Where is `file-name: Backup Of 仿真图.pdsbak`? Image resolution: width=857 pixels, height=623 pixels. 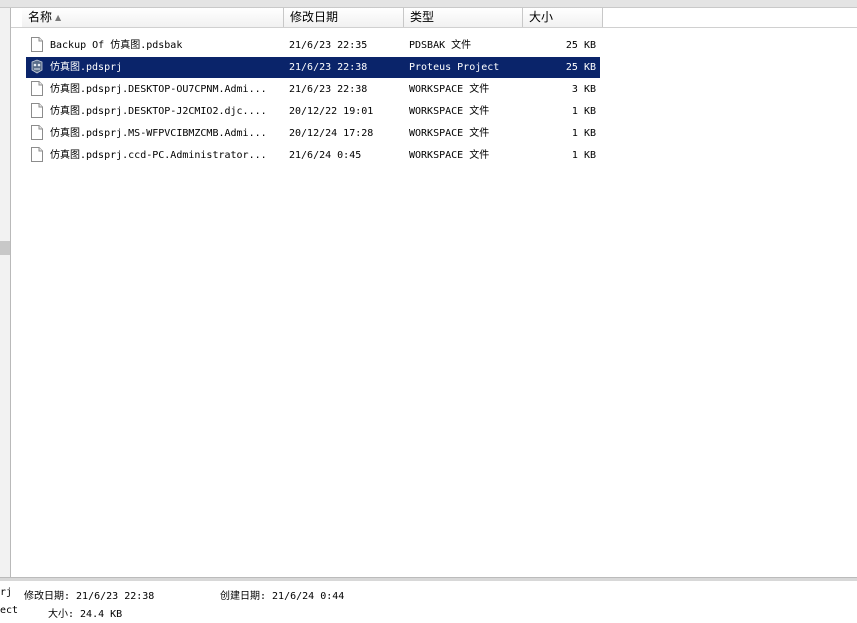
file-name: Backup Of 仿真图.pdsbak is located at coordinates (116, 45).